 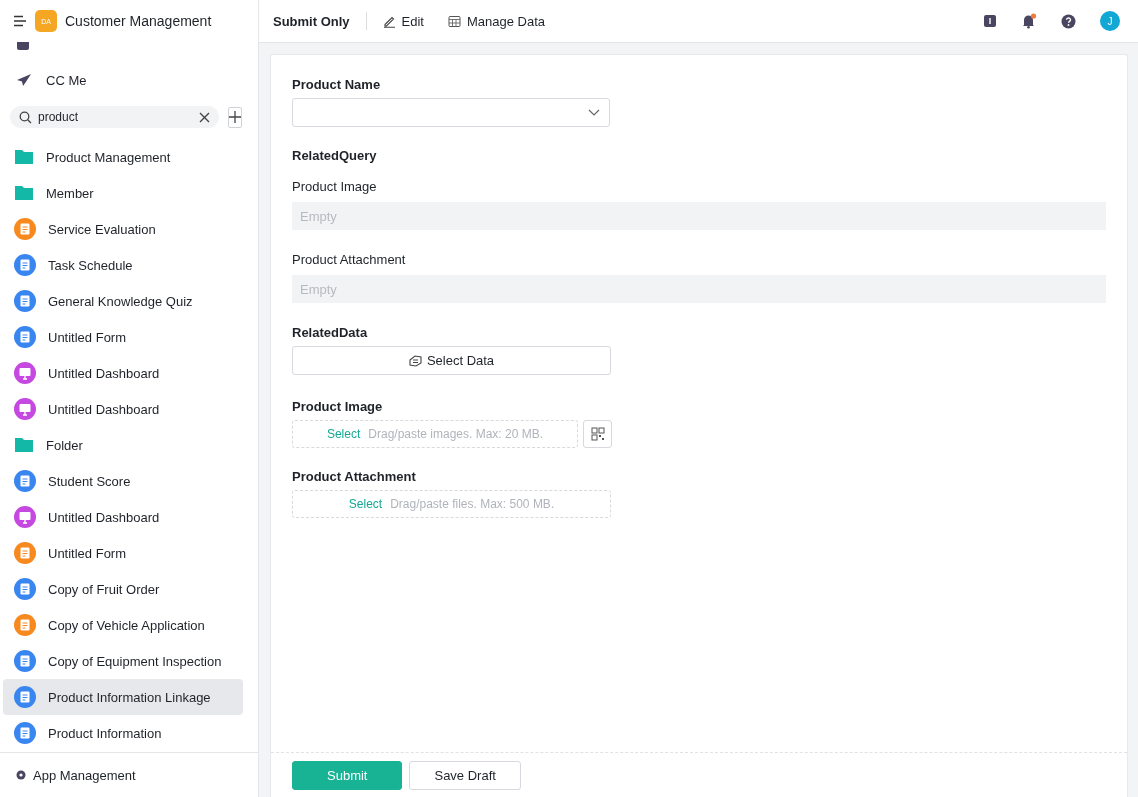 I want to click on sidebar-item: Product Information, so click(x=123, y=733).